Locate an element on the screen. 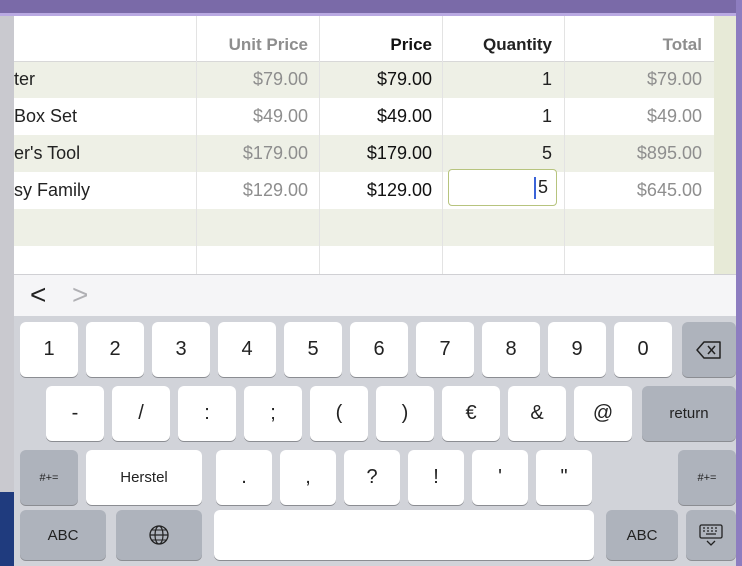  cell-total: $895.00 is located at coordinates (669, 153).